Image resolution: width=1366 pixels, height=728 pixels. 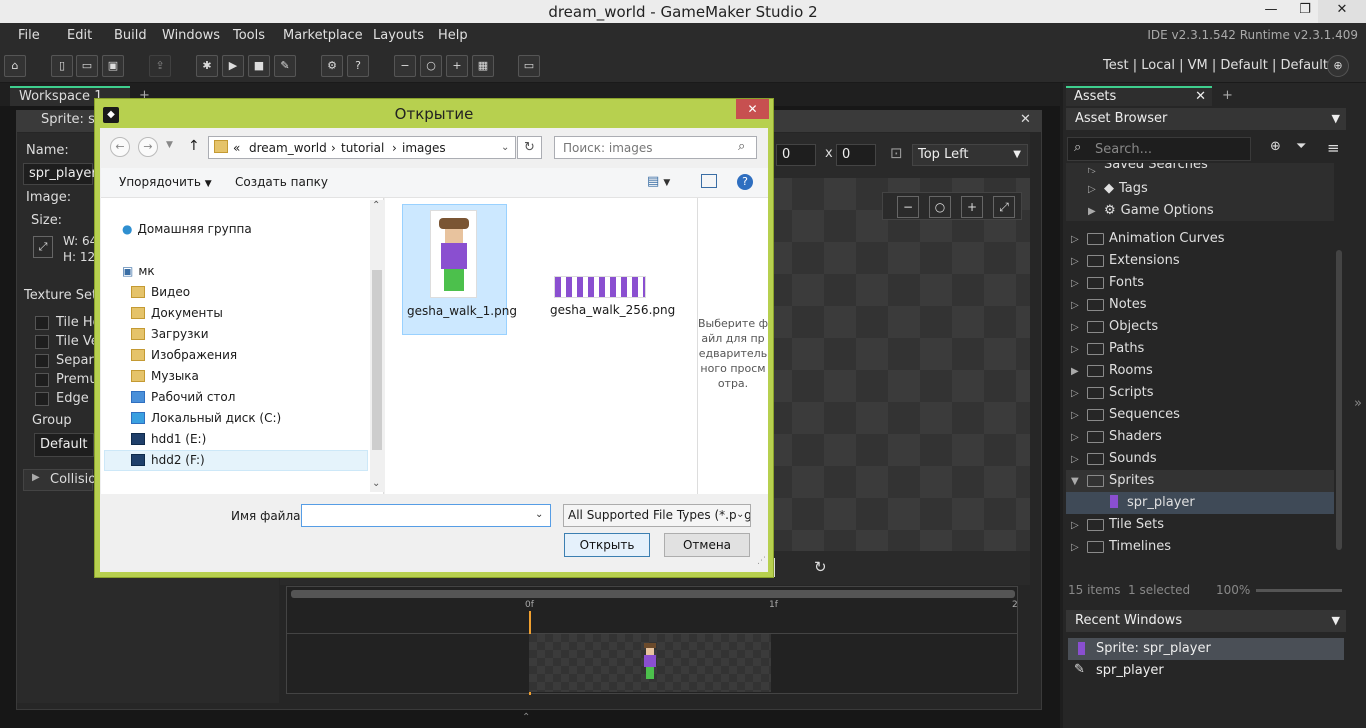 What do you see at coordinates (896, 153) in the screenshot?
I see `lock-icon: ⊡` at bounding box center [896, 153].